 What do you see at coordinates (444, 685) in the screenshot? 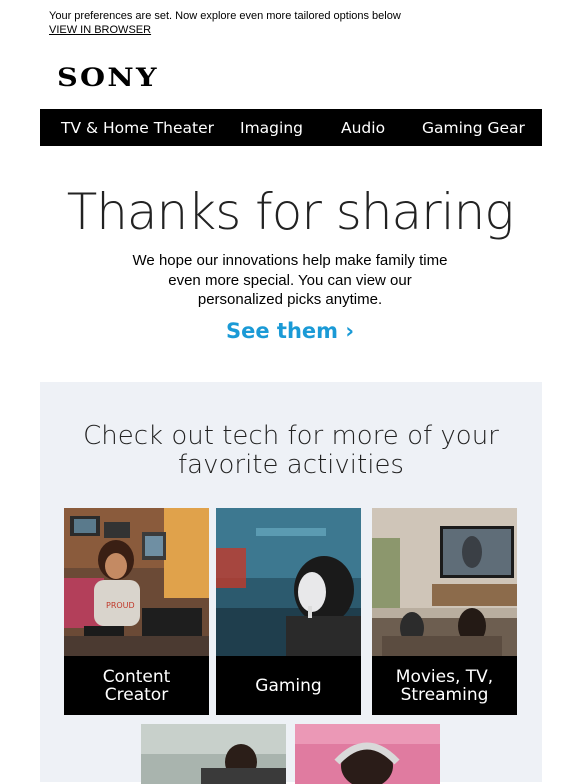
I see `tile-label-movies-tv-streaming: Movies, TV, Streaming` at bounding box center [444, 685].